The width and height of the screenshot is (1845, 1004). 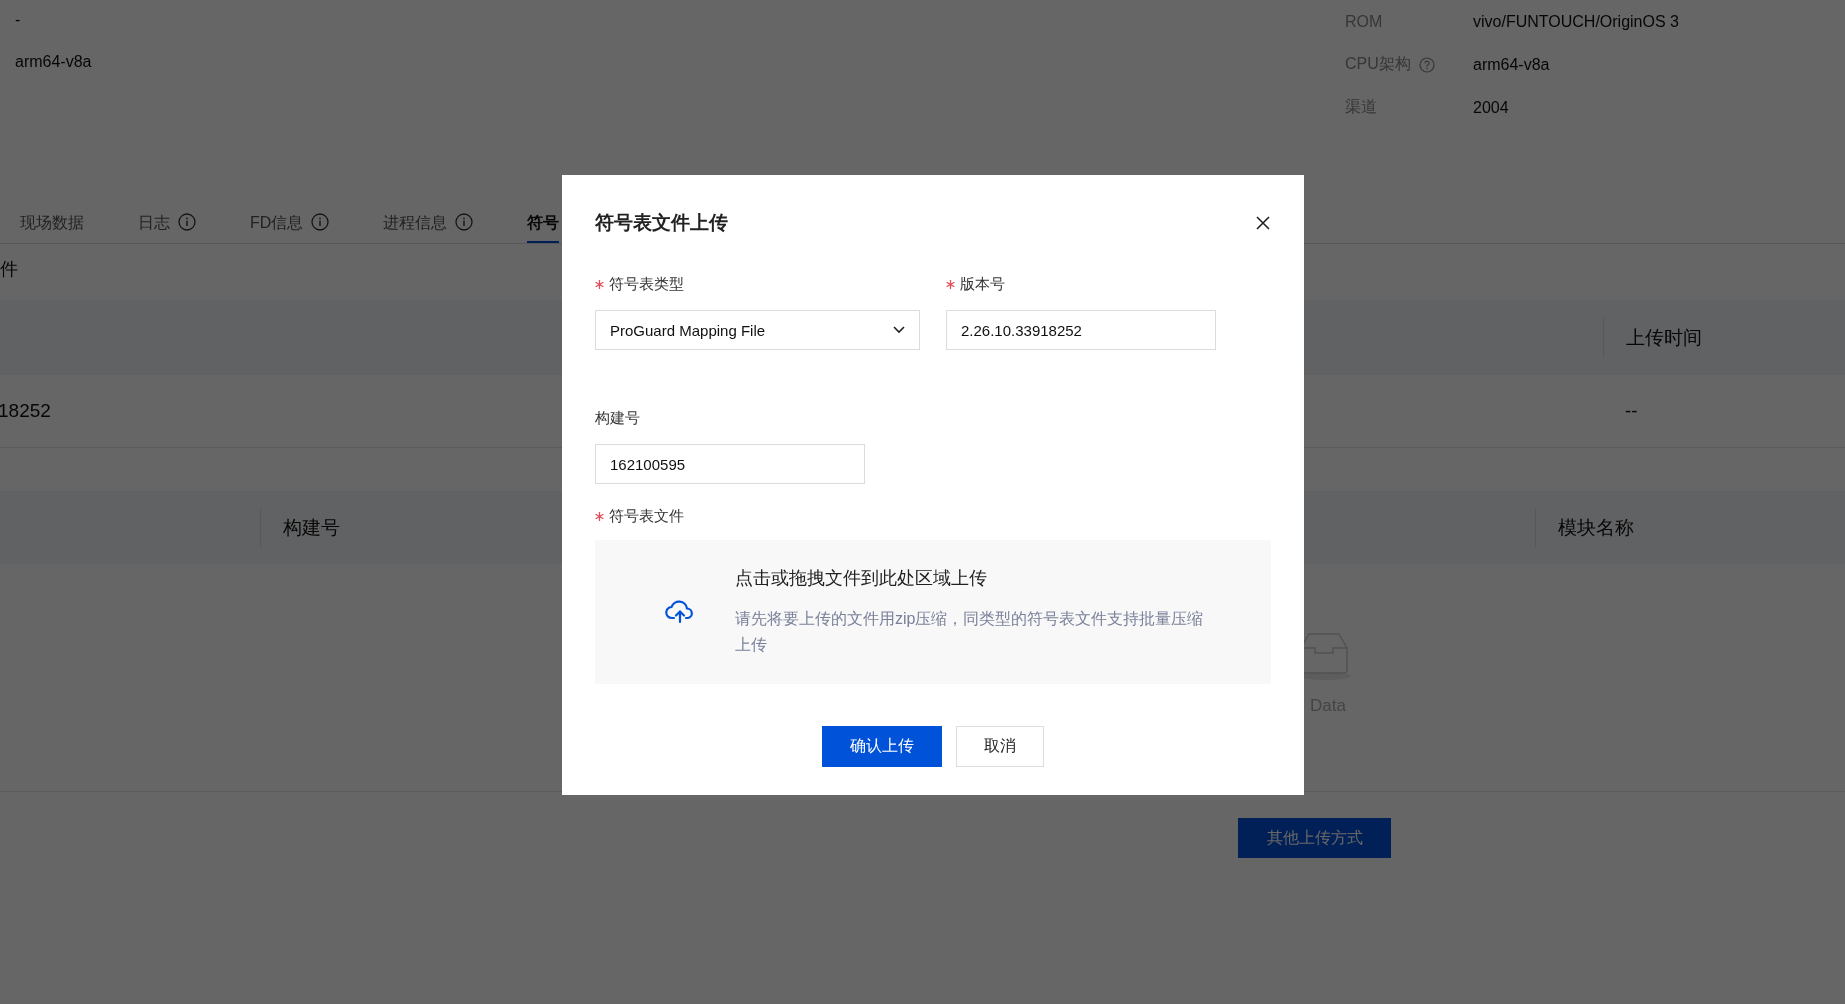 I want to click on chevron-down-icon, so click(x=899, y=330).